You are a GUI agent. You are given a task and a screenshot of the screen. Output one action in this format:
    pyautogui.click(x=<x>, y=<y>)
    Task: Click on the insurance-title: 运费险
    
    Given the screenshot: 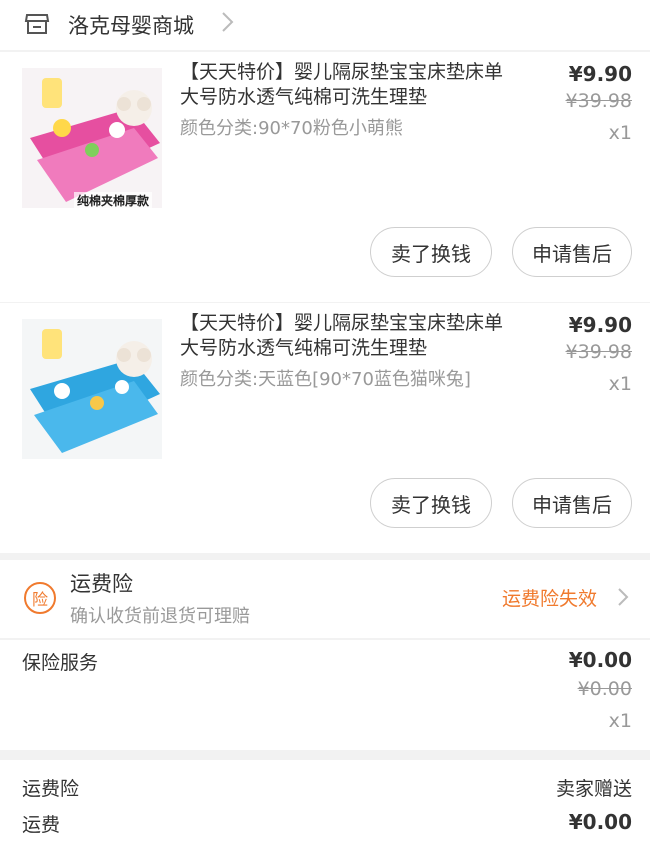 What is the action you would take?
    pyautogui.click(x=101, y=584)
    